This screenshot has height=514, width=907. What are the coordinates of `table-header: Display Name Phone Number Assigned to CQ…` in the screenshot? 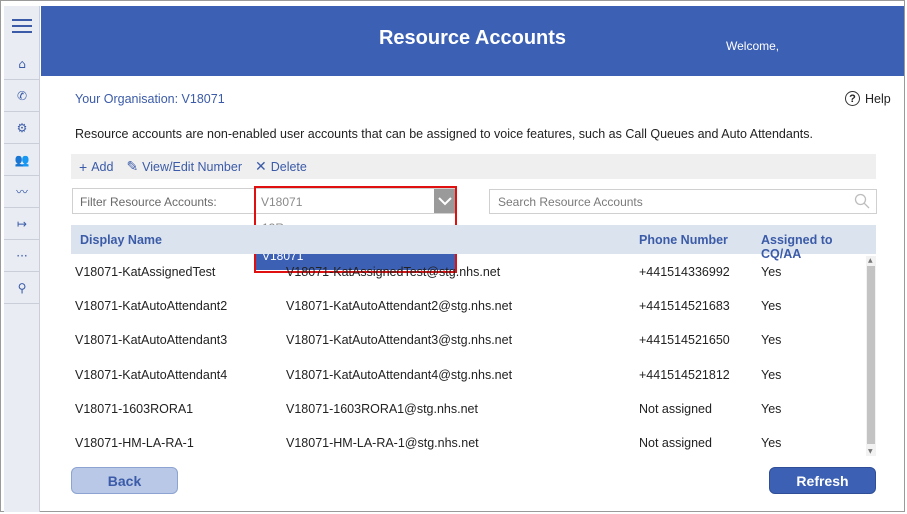 It's located at (473, 243).